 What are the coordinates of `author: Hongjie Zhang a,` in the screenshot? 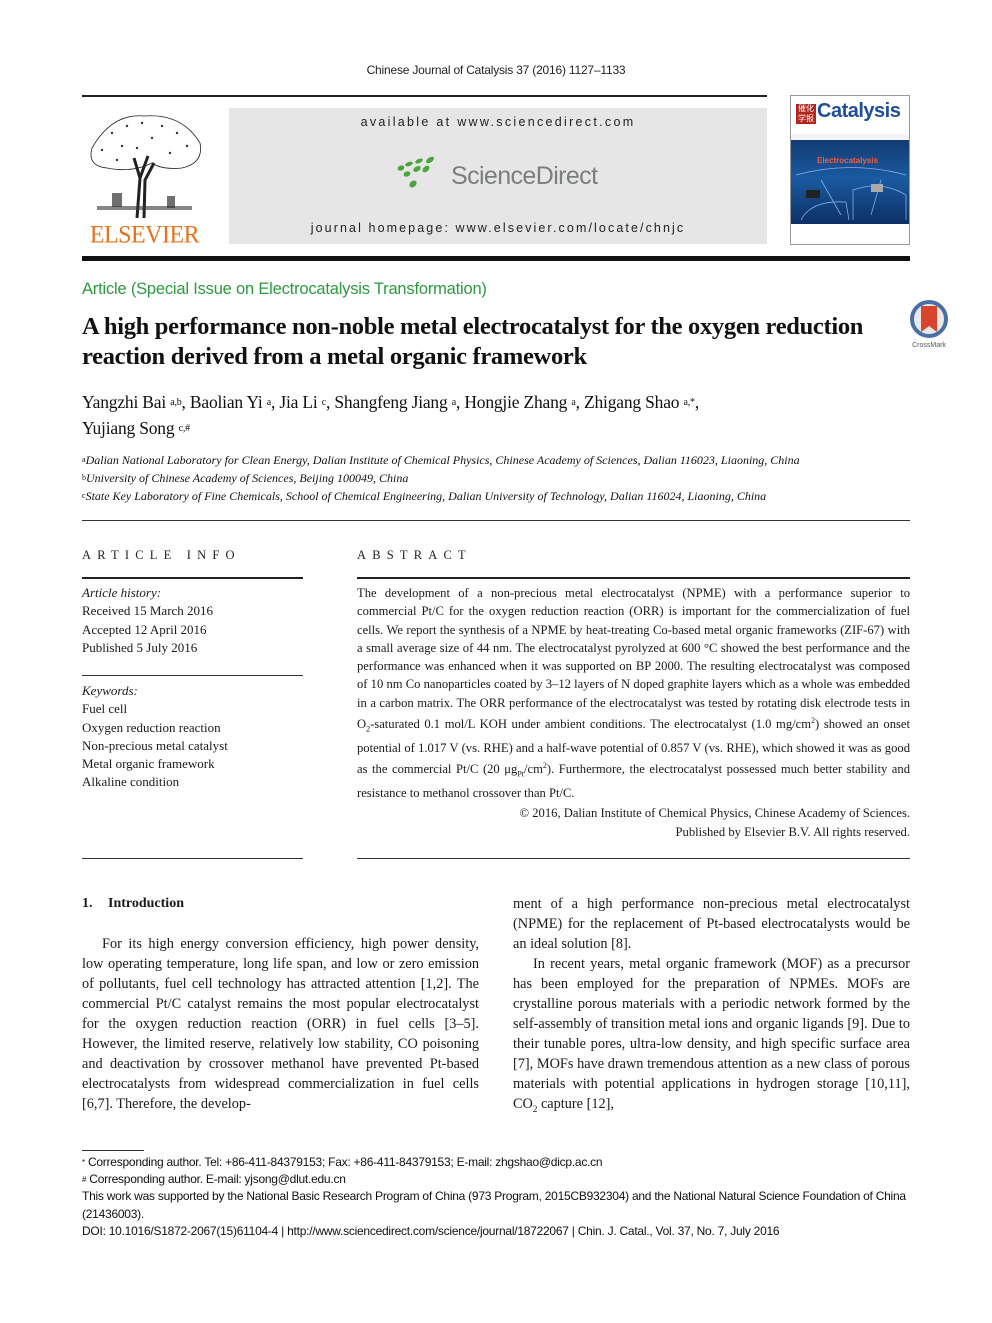 It's located at (524, 402).